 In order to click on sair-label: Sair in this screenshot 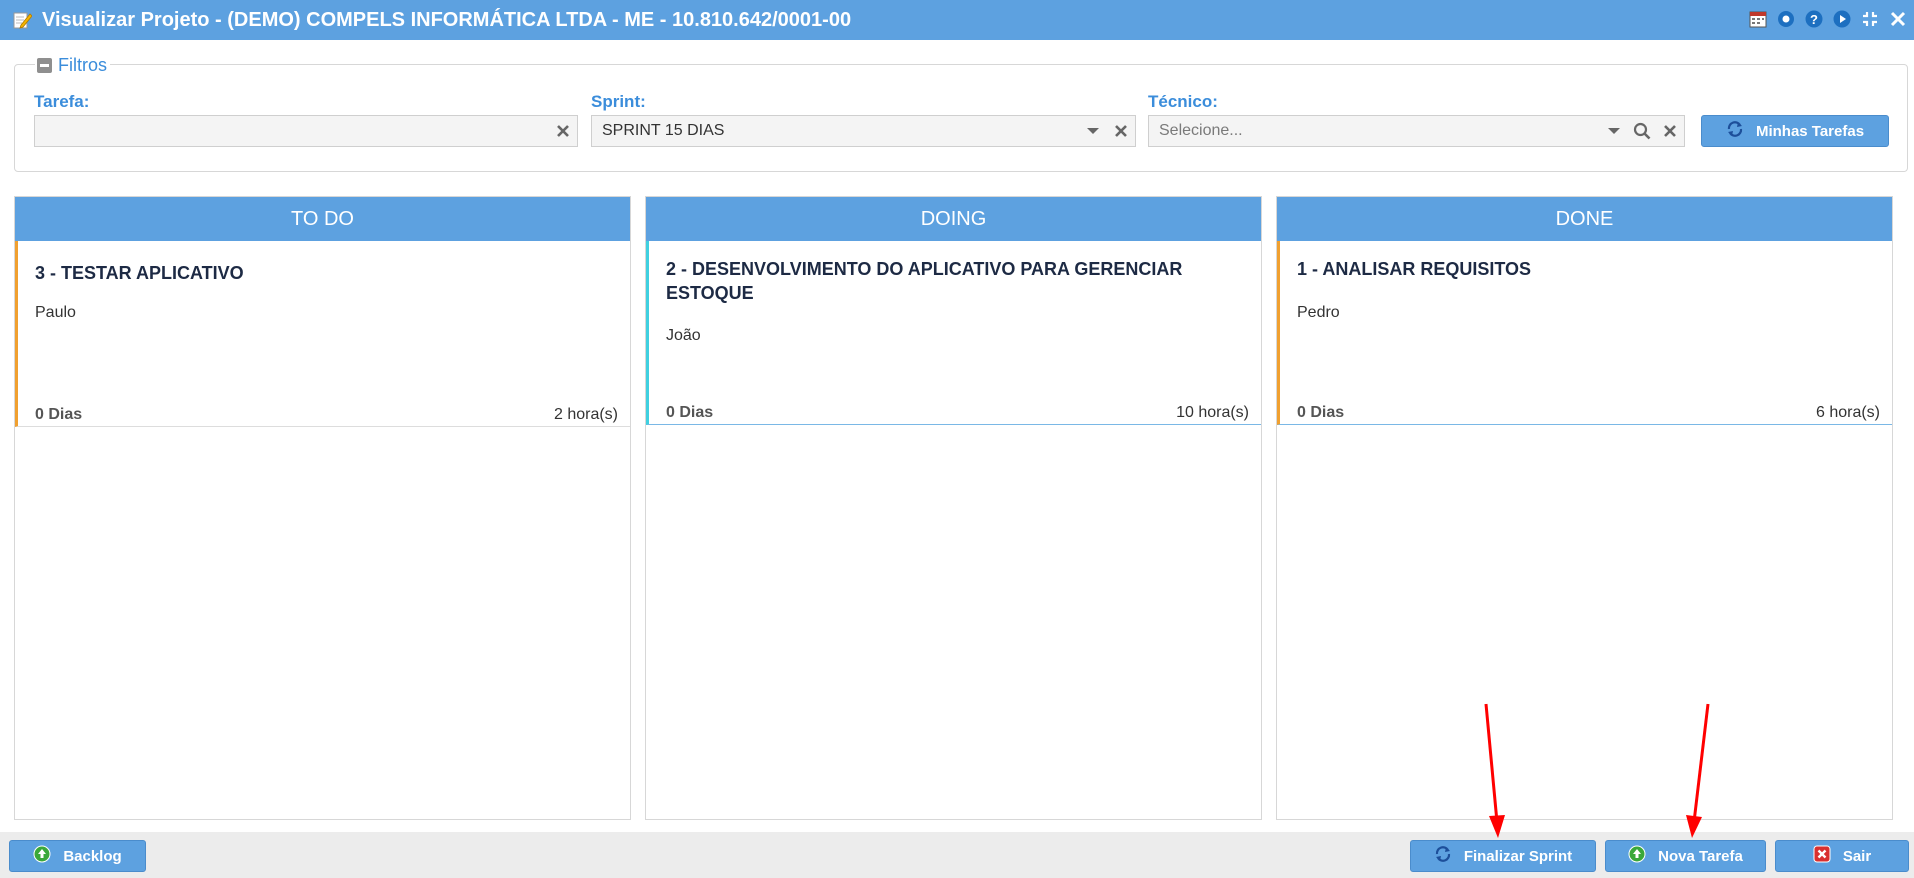, I will do `click(1857, 856)`.